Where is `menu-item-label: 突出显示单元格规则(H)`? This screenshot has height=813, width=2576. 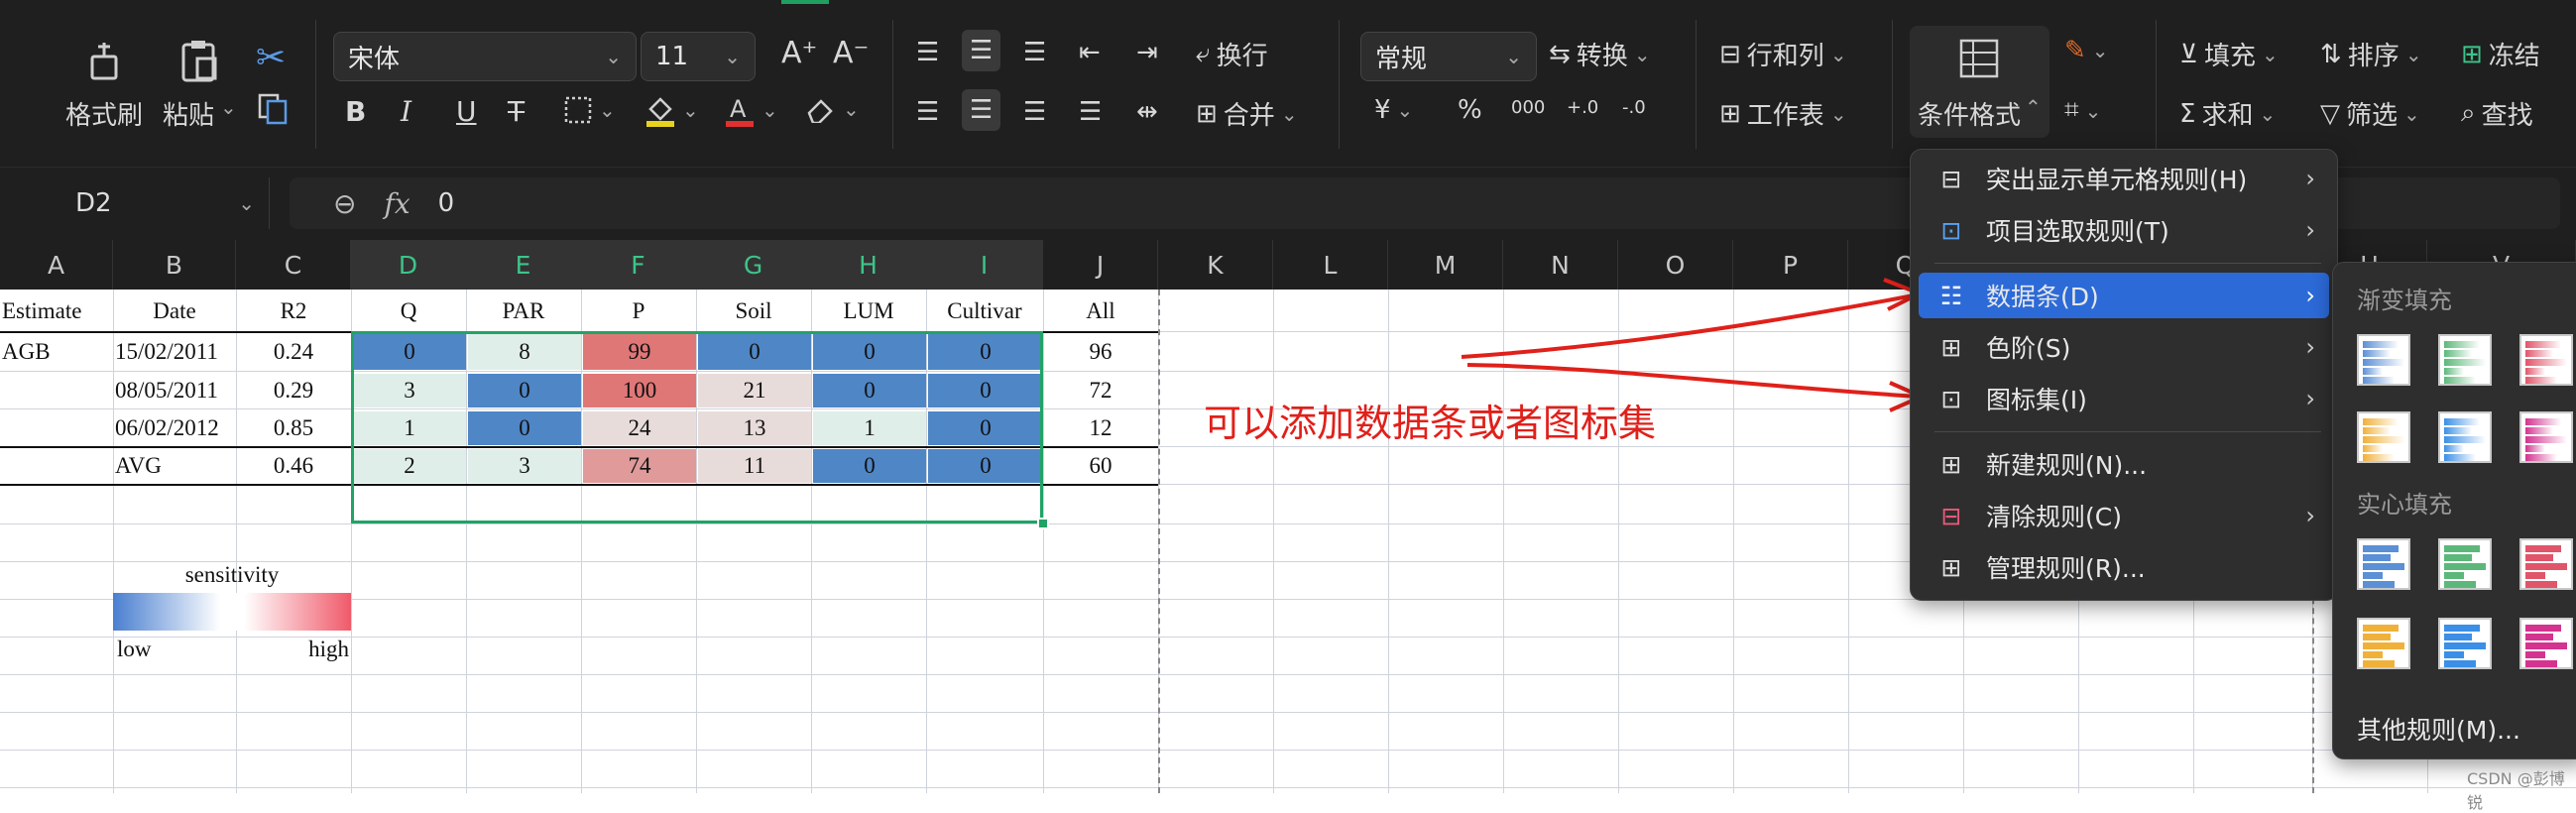
menu-item-label: 突出显示单元格规则(H) is located at coordinates (2117, 180).